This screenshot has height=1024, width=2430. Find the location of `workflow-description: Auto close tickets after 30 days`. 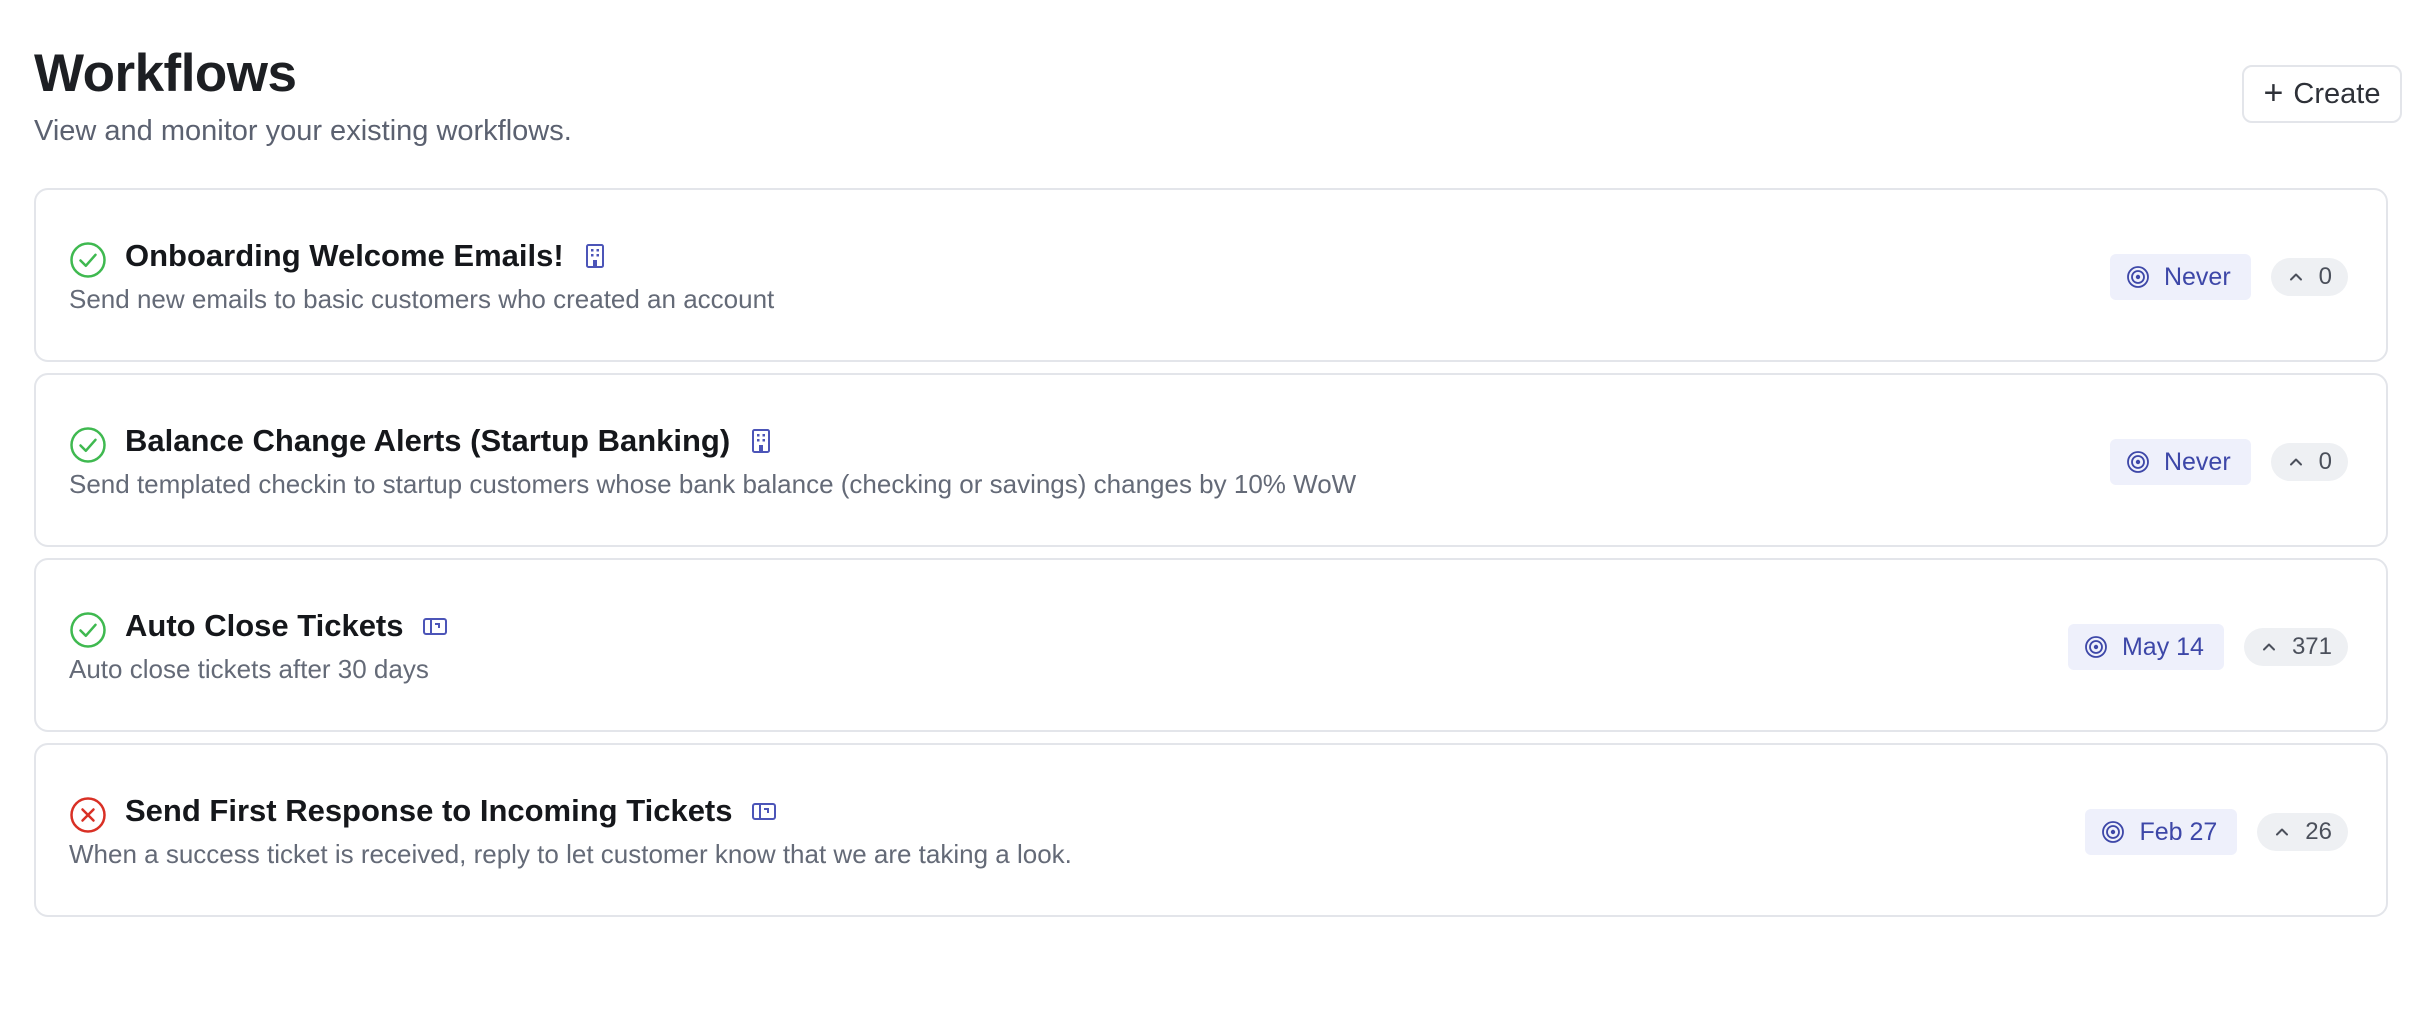

workflow-description: Auto close tickets after 30 days is located at coordinates (249, 669).